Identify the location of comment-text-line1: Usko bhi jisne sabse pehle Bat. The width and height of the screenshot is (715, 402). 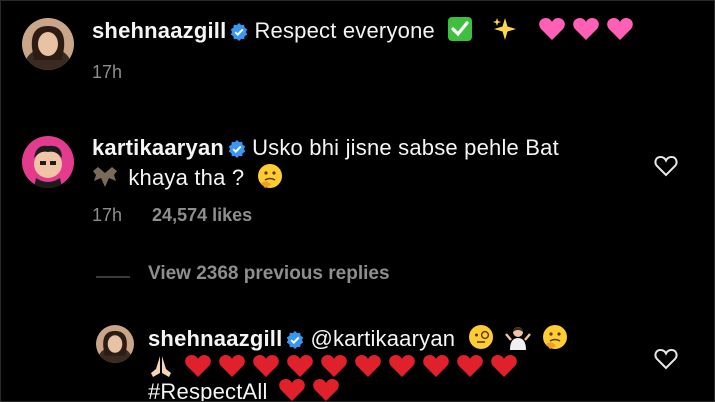
(405, 147).